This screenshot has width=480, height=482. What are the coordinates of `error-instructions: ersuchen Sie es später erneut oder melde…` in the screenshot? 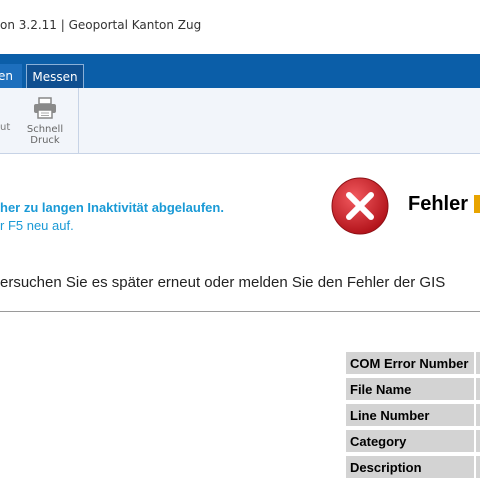 It's located at (223, 282).